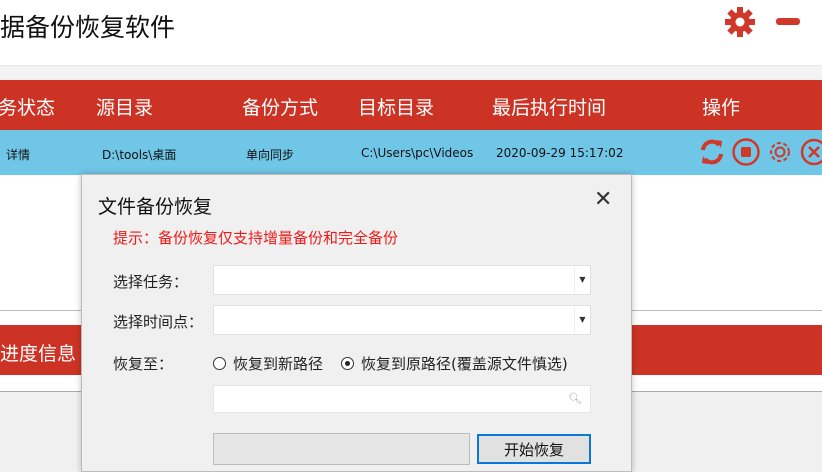  What do you see at coordinates (740, 22) in the screenshot?
I see `gear-icon` at bounding box center [740, 22].